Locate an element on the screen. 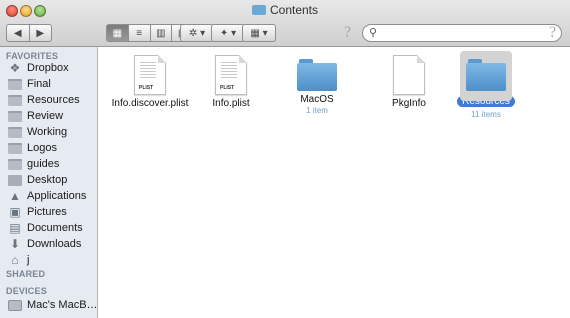 Image resolution: width=570 pixels, height=318 pixels. sidebar-item-label: Resources is located at coordinates (53, 100).